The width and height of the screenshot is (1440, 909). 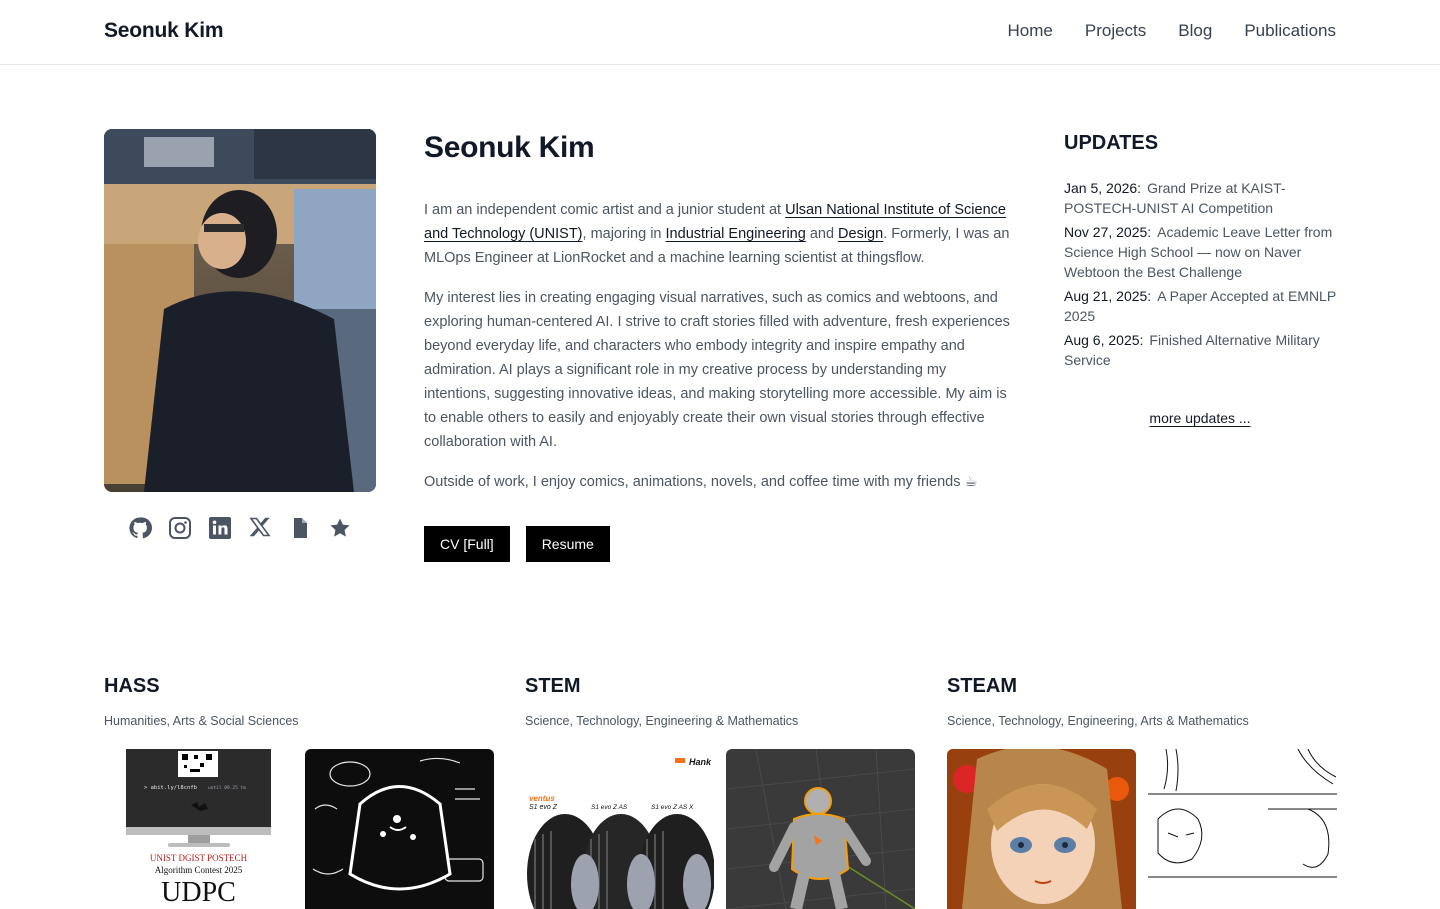 What do you see at coordinates (227, 788) in the screenshot?
I see `thumb-text: until 09.25 tm` at bounding box center [227, 788].